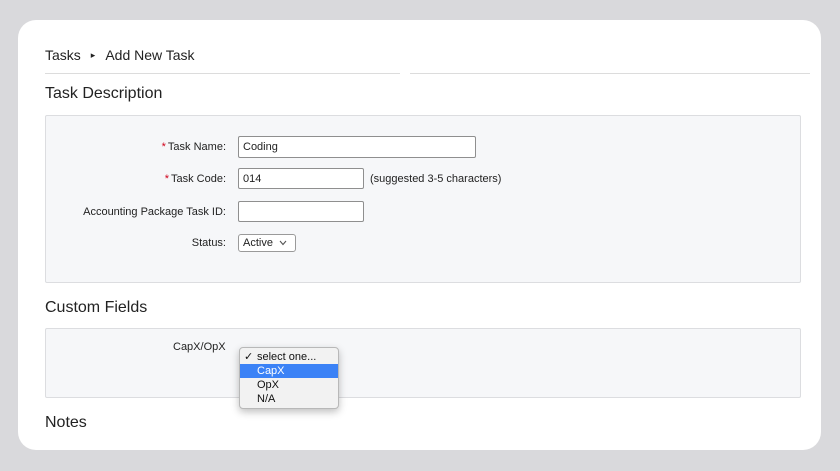 Image resolution: width=840 pixels, height=471 pixels. Describe the element at coordinates (63, 55) in the screenshot. I see `breadcrumb-tasks-link: Tasks` at that location.